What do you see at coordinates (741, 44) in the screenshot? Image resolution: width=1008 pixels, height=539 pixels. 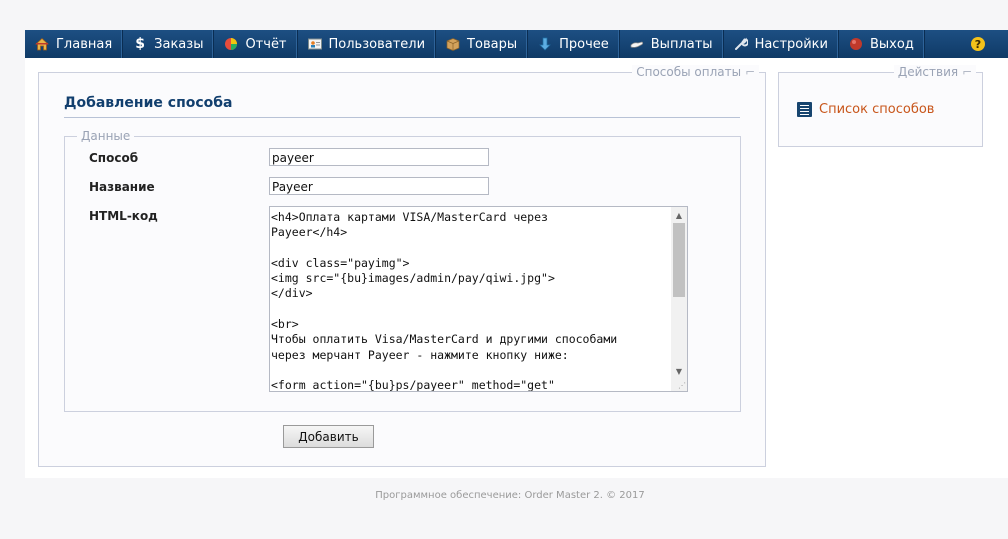 I see `wrench-icon` at bounding box center [741, 44].